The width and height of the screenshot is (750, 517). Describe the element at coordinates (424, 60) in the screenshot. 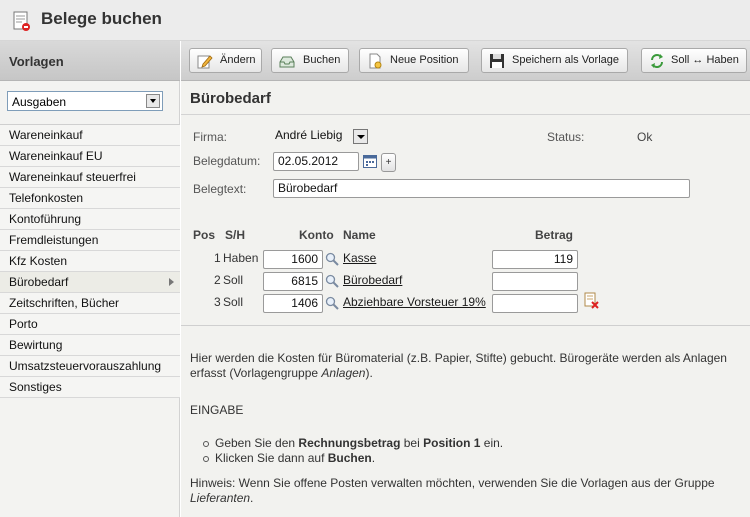

I see `new-position-label: Neue Position` at that location.